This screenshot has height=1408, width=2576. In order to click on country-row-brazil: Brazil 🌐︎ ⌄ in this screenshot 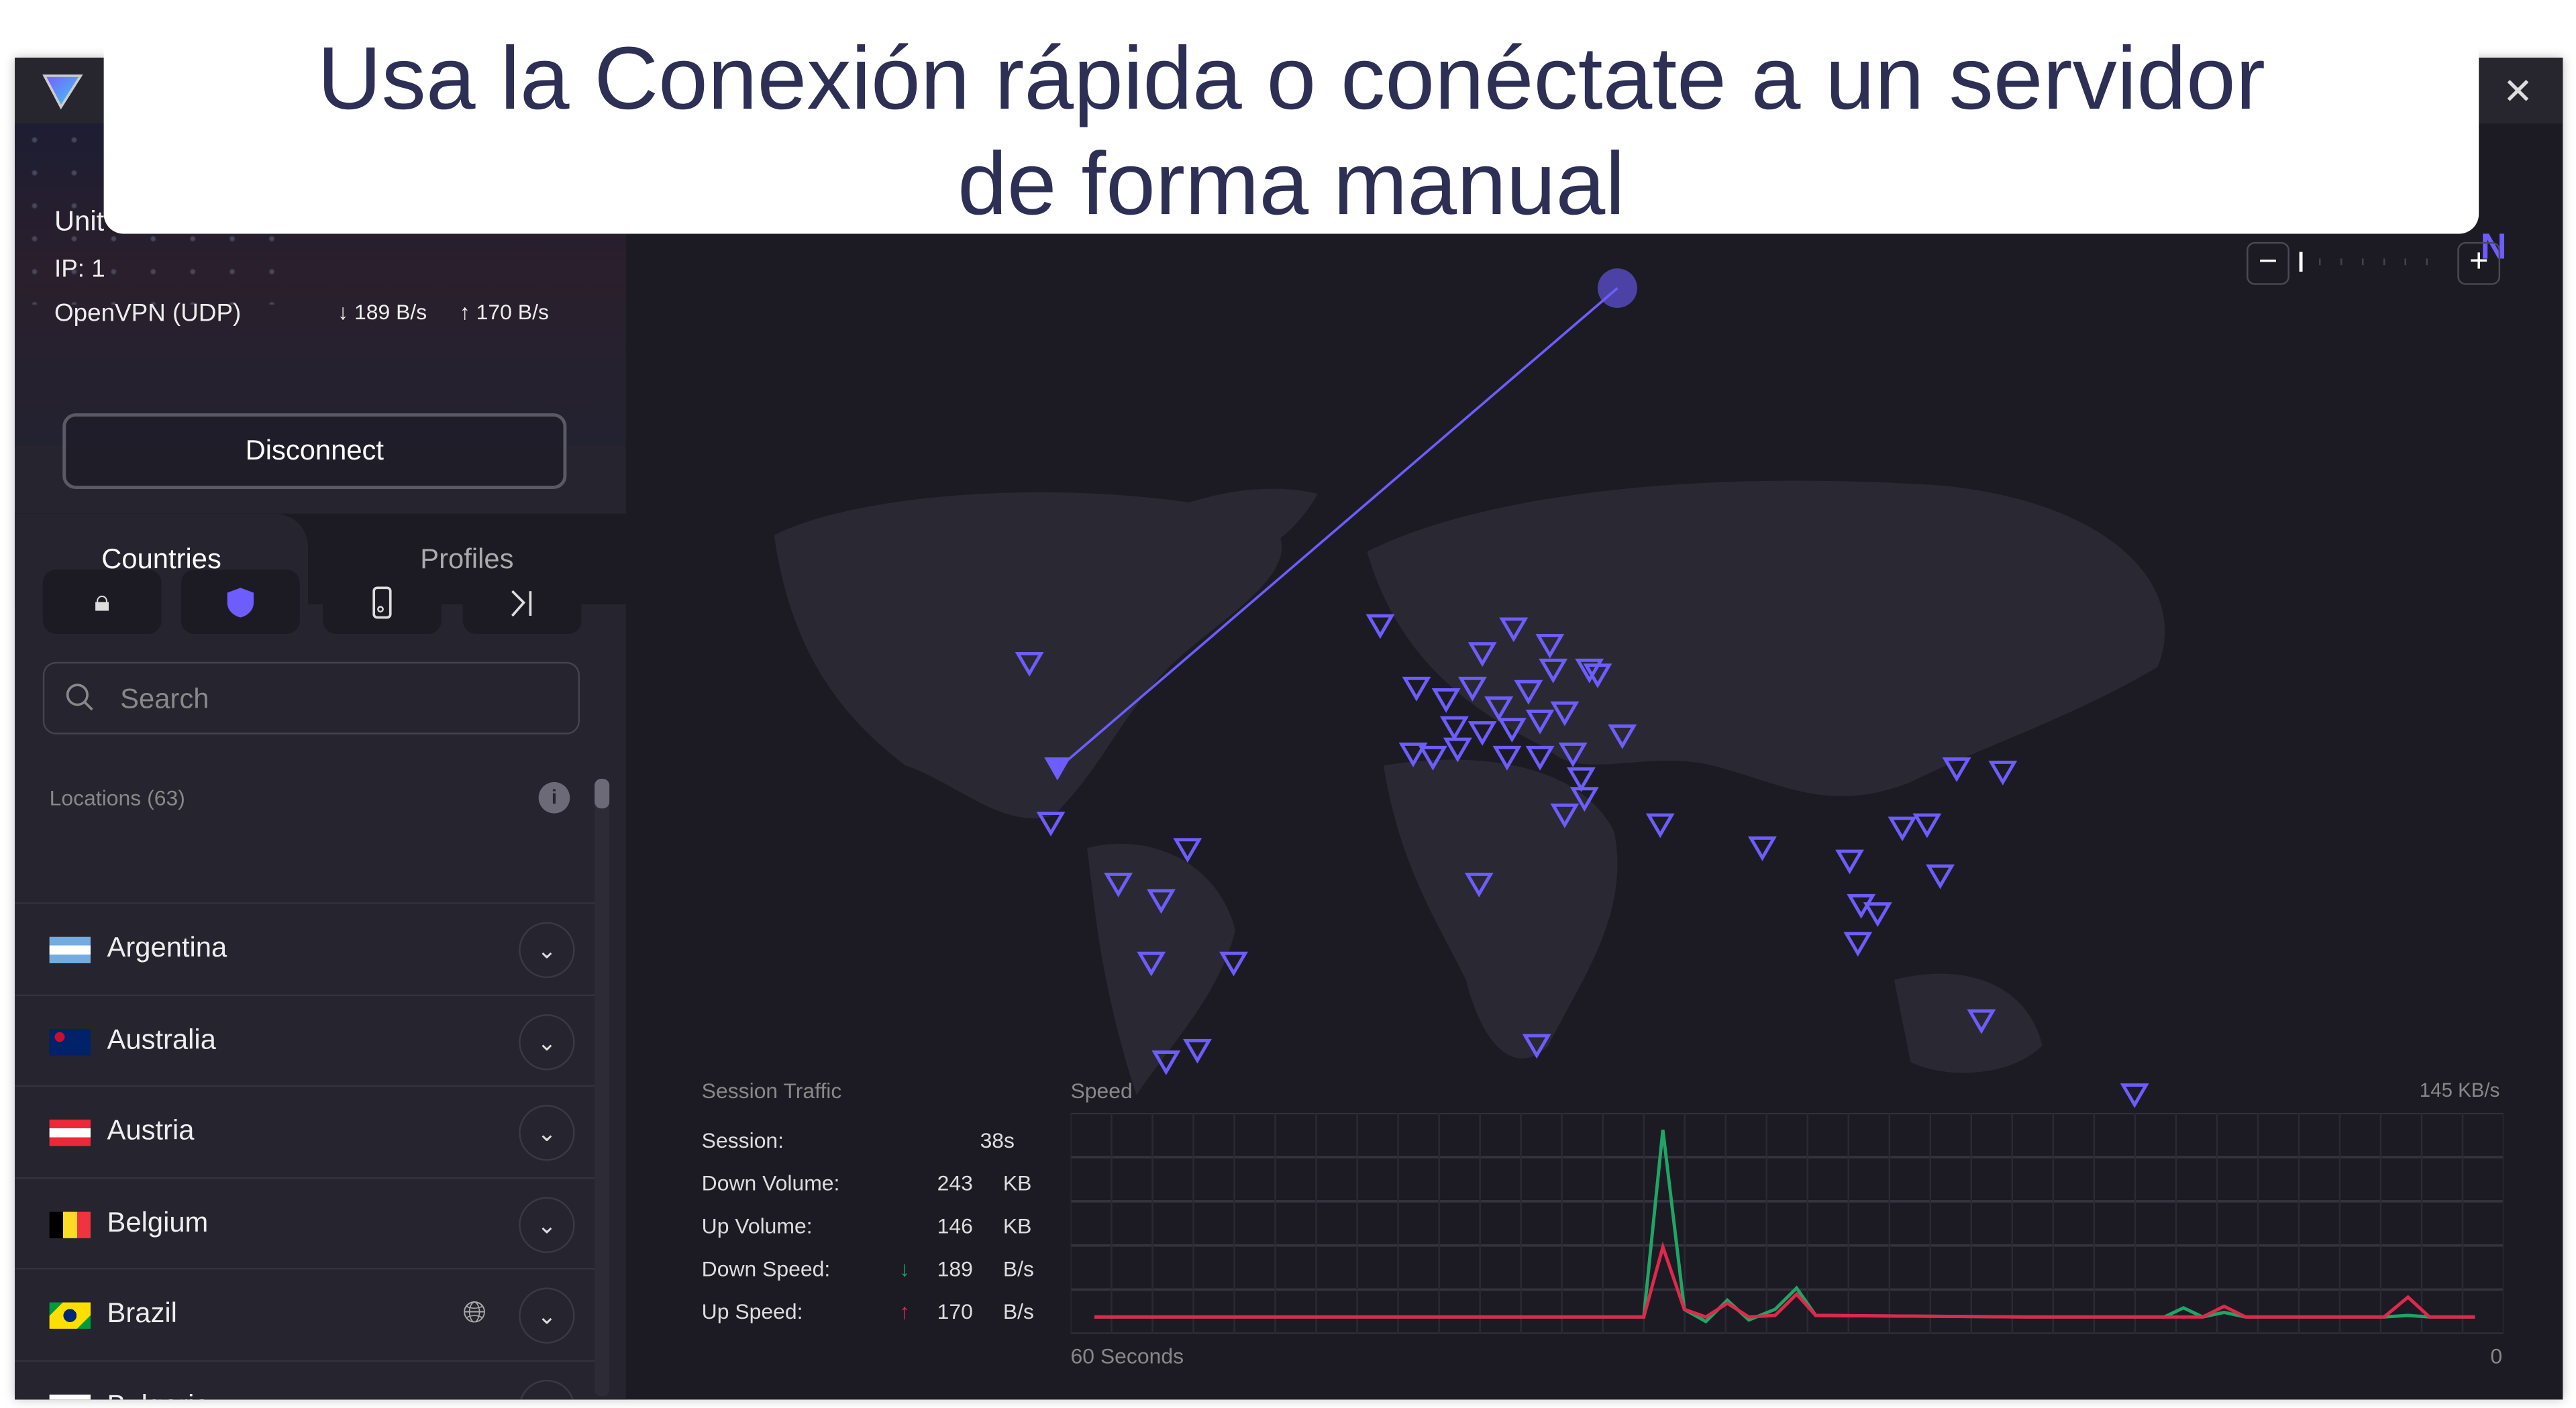, I will do `click(305, 1314)`.